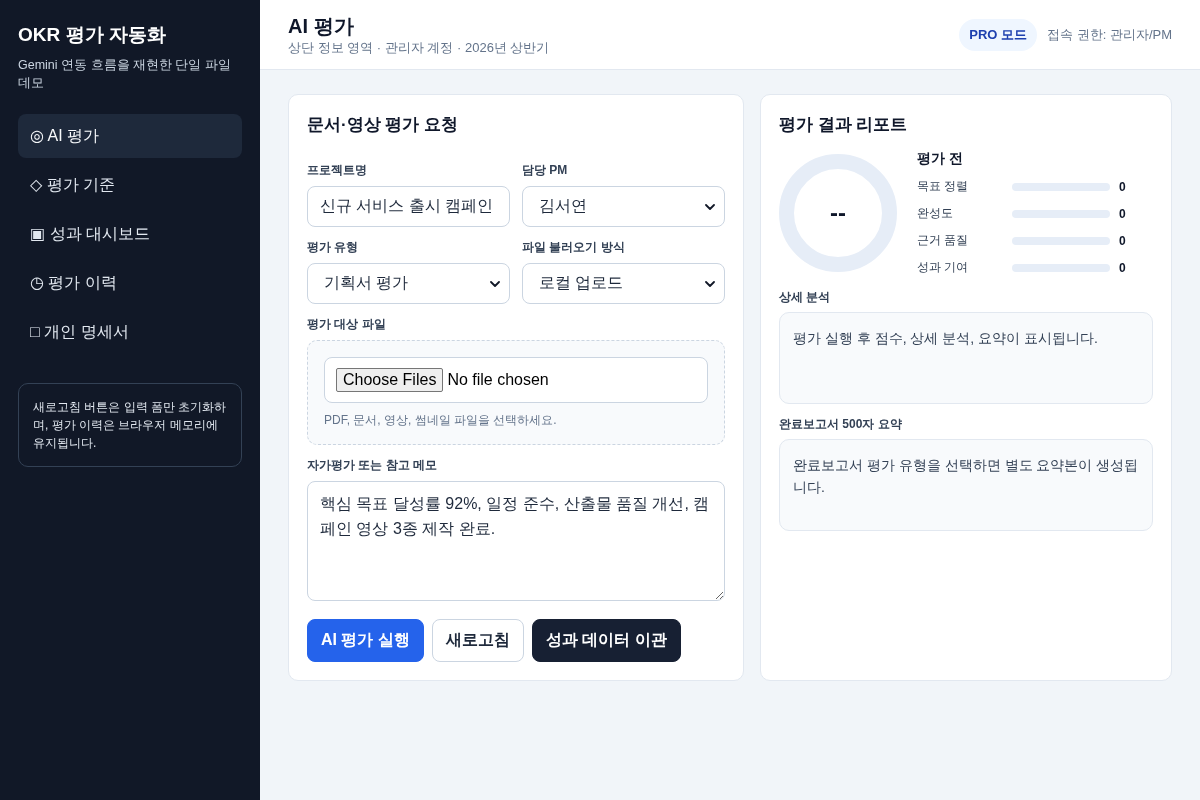  Describe the element at coordinates (383, 125) in the screenshot. I see `card-title: 문서·영상 평가 요청` at that location.